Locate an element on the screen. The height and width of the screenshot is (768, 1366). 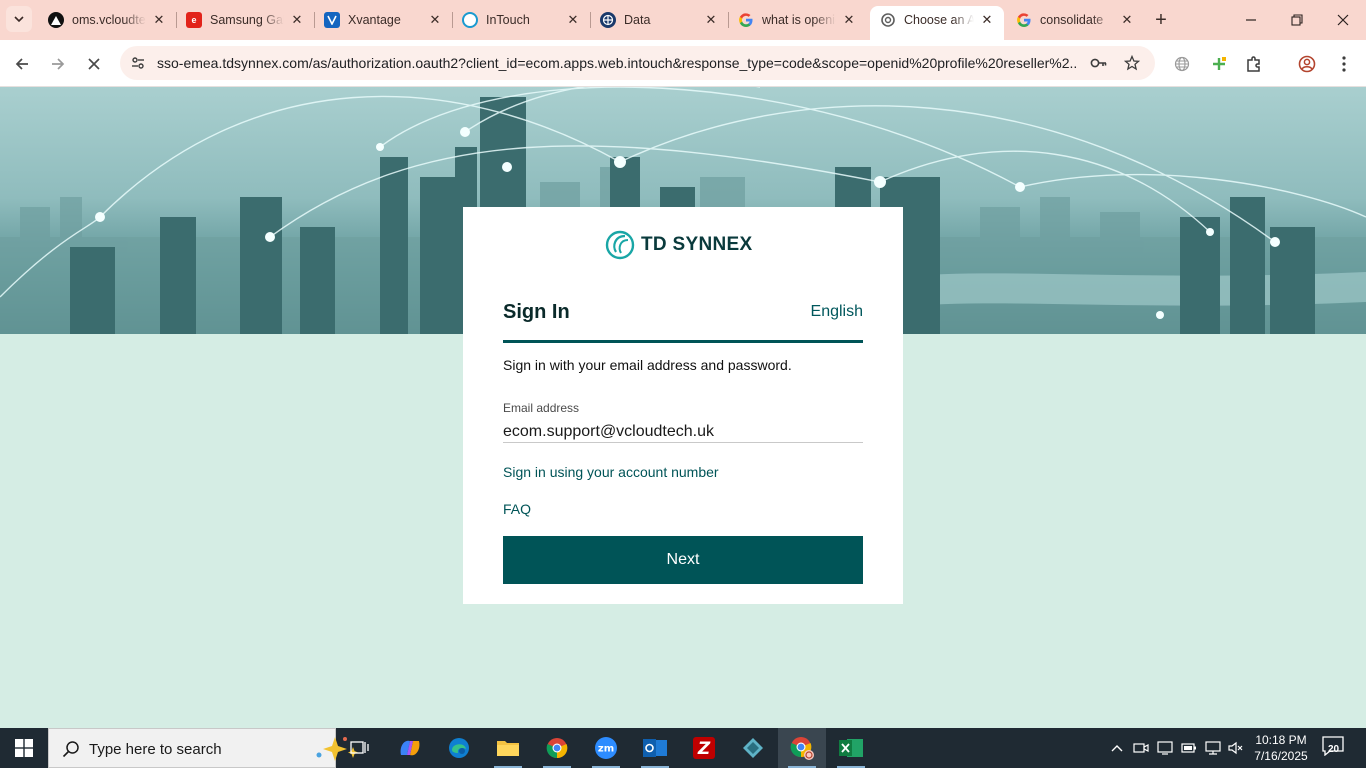
tab-title: Samsung Galaxy is located at coordinates (247, 20).